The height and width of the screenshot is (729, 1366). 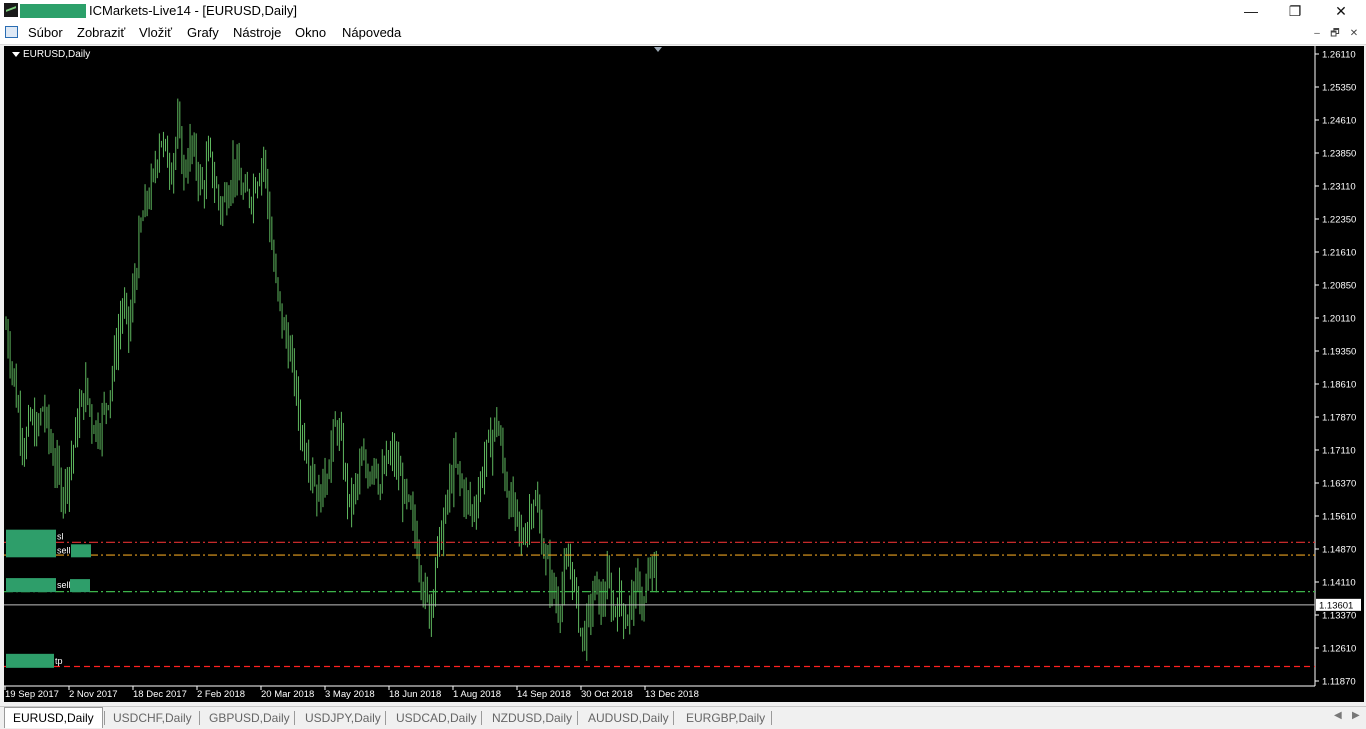 I want to click on app-icon, so click(x=11, y=10).